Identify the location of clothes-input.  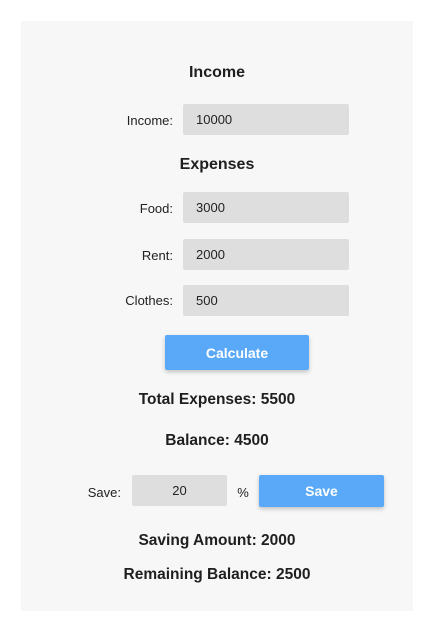
(266, 300).